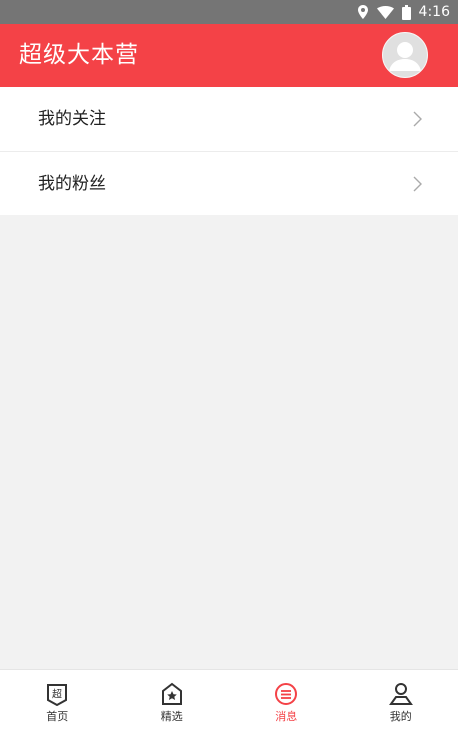  I want to click on star-tag-icon, so click(172, 694).